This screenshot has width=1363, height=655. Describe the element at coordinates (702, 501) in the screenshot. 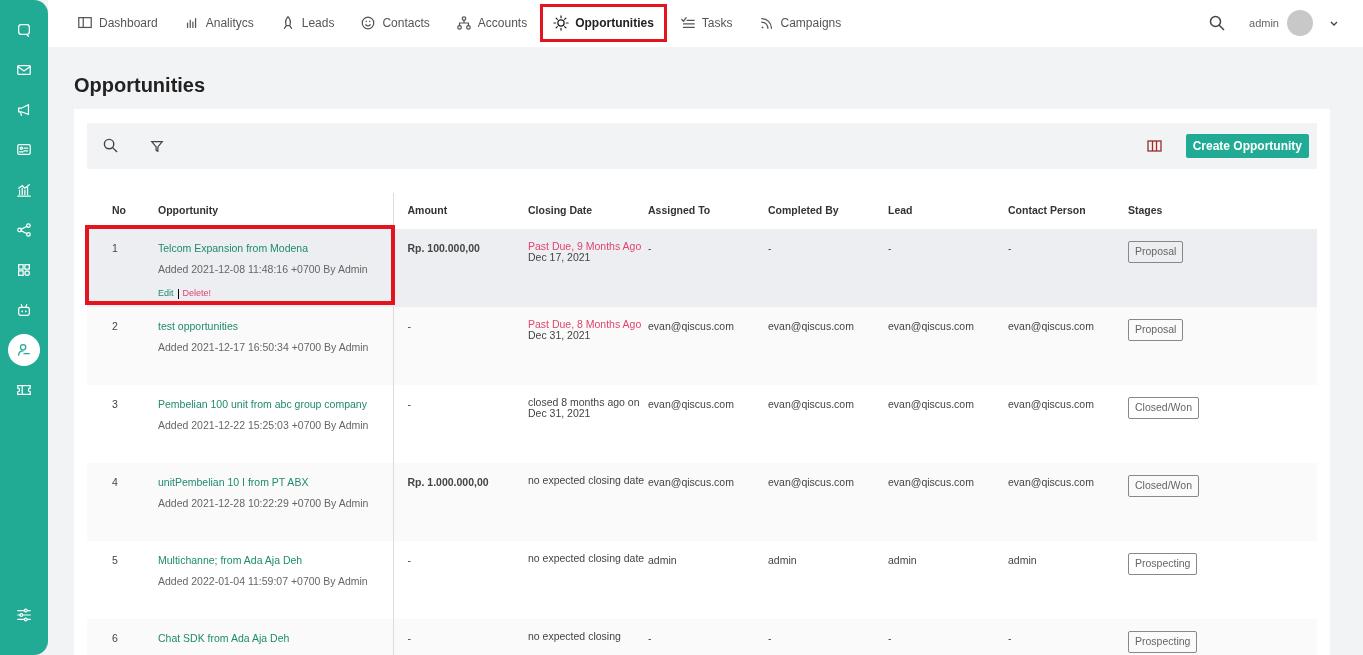

I see `table-row: 4 unitPembelian 10 I from PT ABX Added 2021-12-28 10:22:29 +0700 By Admin Rp. 1.000.000,00 no expected closing date evan@qiscus.com evan@qiscus.com evan@qiscus.com evan@qiscus.com Closed/Won` at that location.